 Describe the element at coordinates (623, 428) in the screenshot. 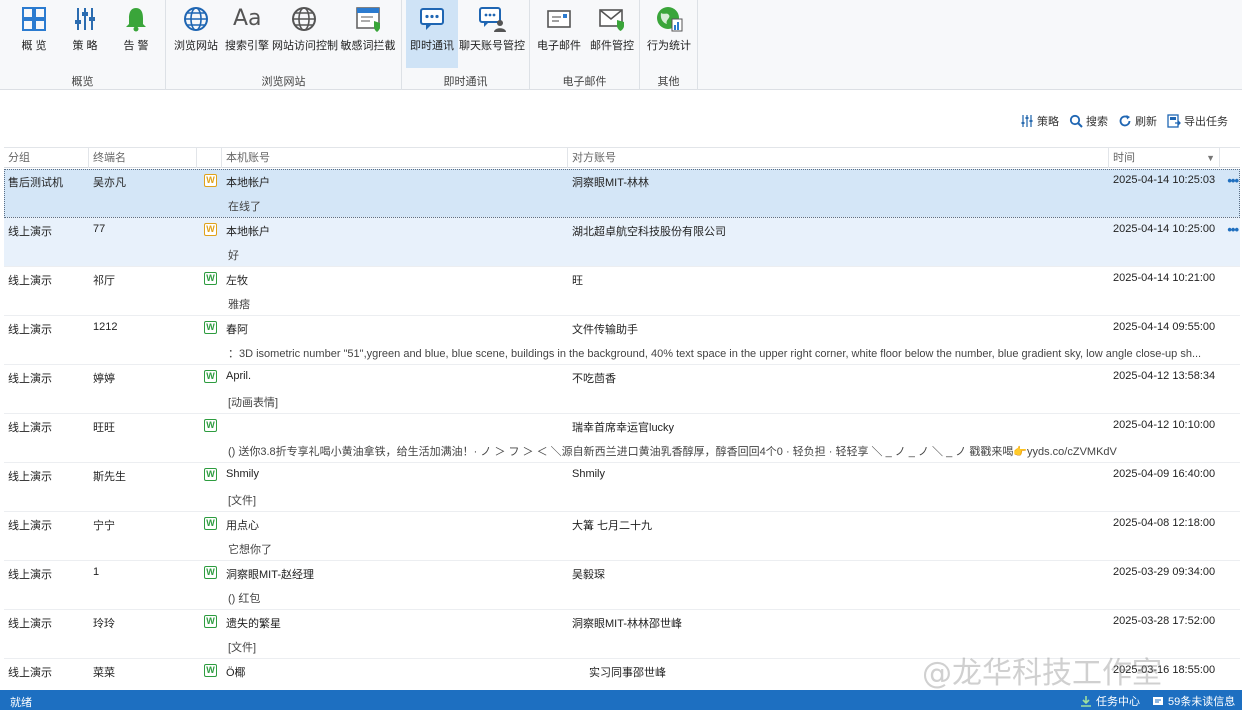

I see `row-peer-account: 瑞幸首席幸运官lucky` at that location.